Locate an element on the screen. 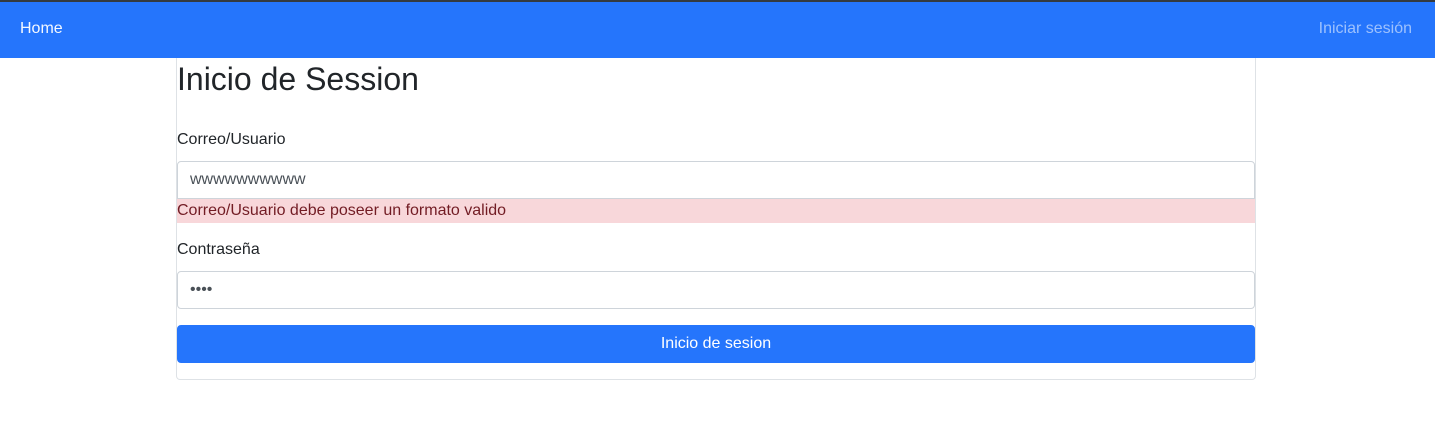  password-label: Contraseña is located at coordinates (218, 249).